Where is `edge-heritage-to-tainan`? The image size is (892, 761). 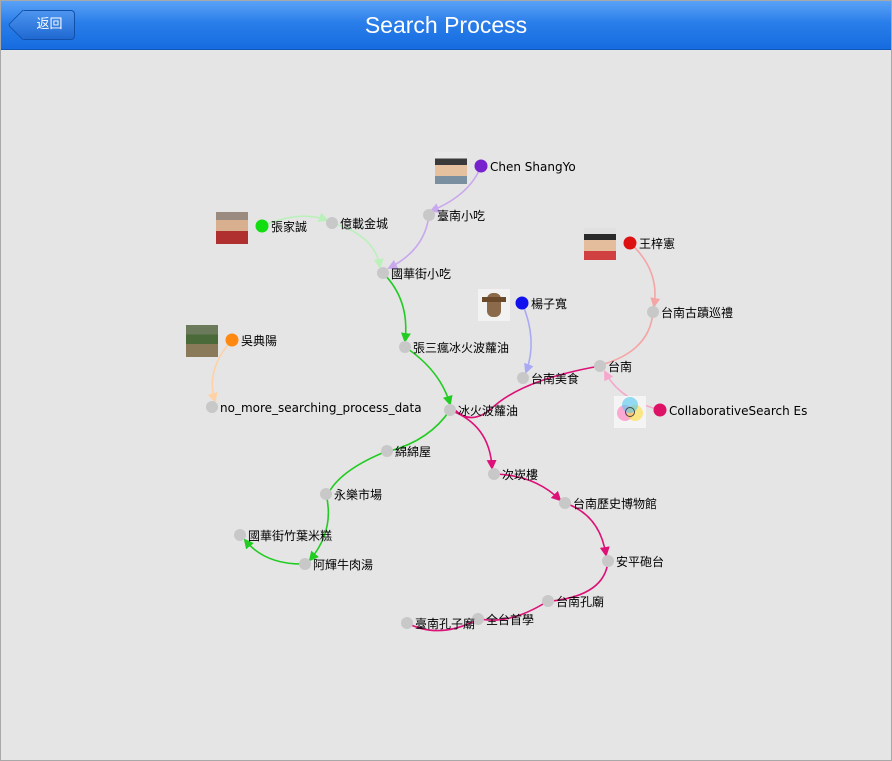
edge-heritage-to-tainan is located at coordinates (628, 338).